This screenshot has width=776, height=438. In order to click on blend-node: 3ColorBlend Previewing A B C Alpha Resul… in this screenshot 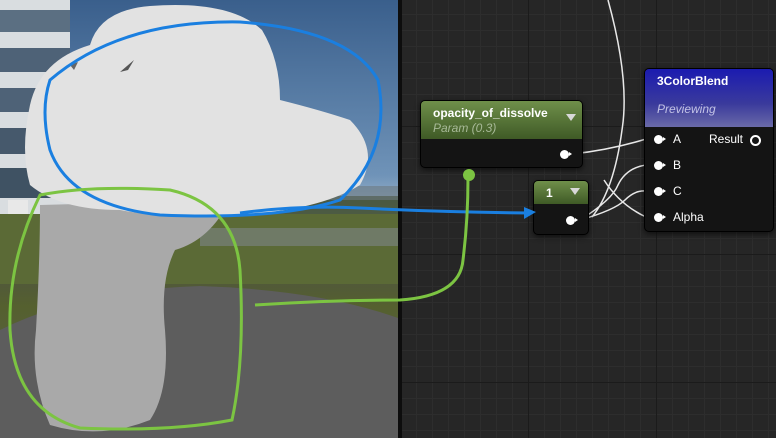, I will do `click(709, 150)`.